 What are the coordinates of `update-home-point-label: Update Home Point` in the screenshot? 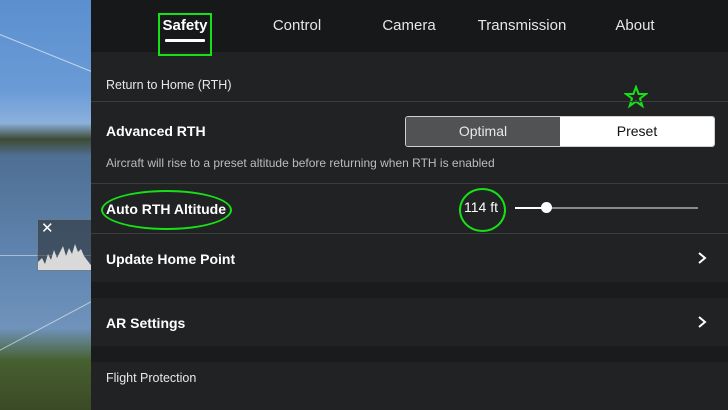 It's located at (171, 259).